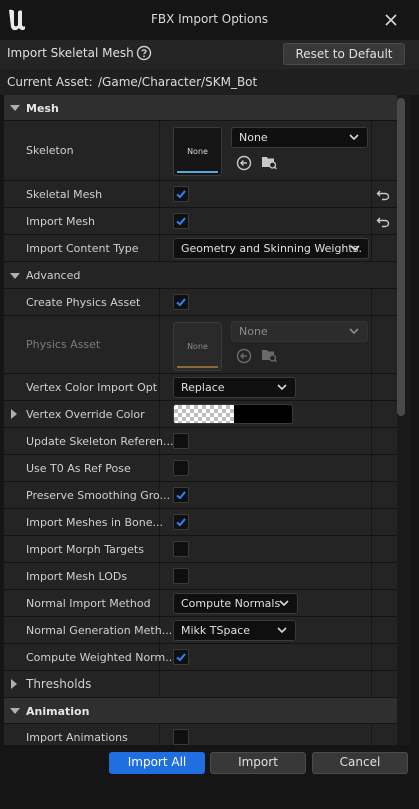  I want to click on scrollbar-thumb, so click(401, 257).